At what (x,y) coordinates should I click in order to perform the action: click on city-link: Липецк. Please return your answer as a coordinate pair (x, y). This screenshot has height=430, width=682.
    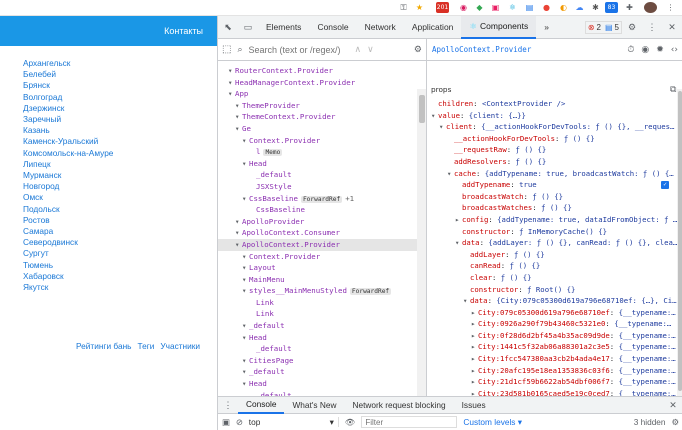
    Looking at the image, I should click on (68, 164).